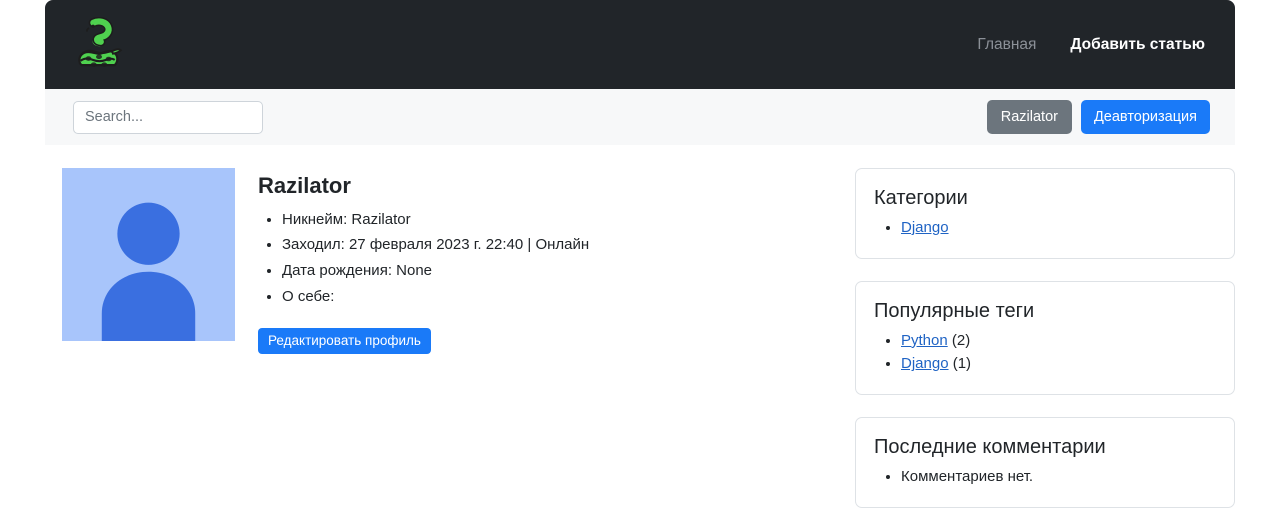 Image resolution: width=1280 pixels, height=530 pixels. Describe the element at coordinates (1058, 341) in the screenshot. I see `list-item: Python (2)` at that location.